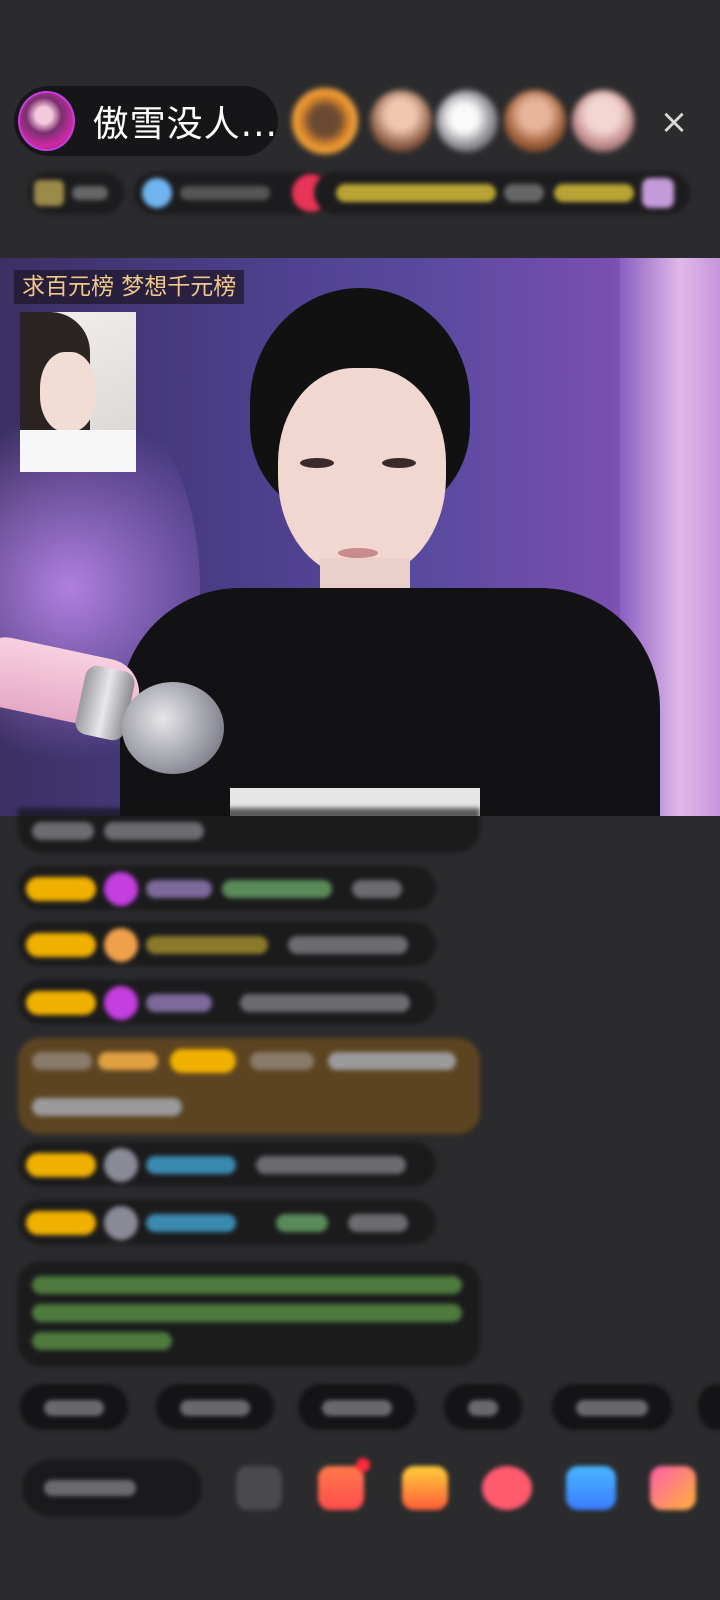 The height and width of the screenshot is (1600, 720). I want to click on emoji-icon, so click(259, 1488).